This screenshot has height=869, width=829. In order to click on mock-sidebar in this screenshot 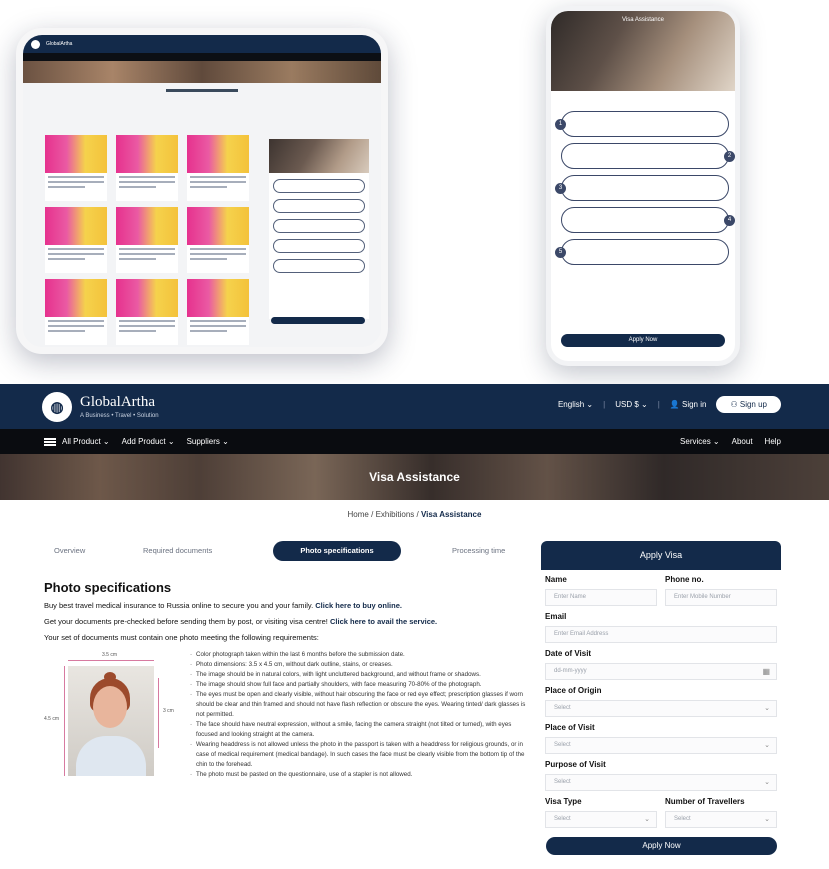, I will do `click(319, 229)`.